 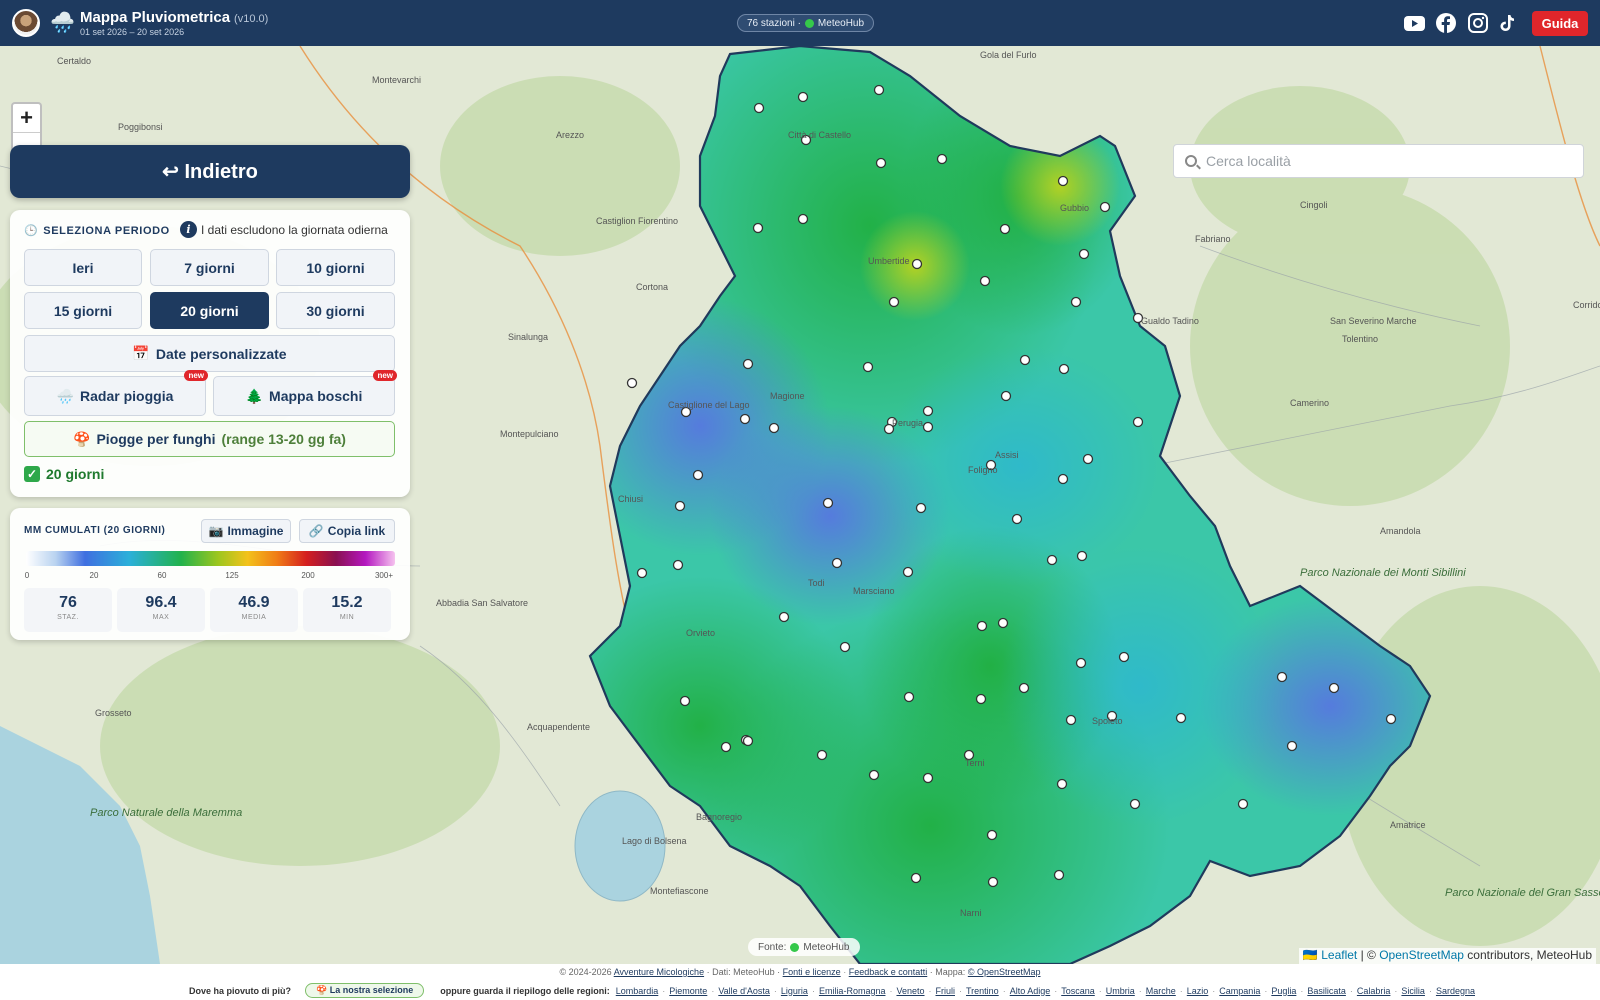 I want to click on facebook-icon, so click(x=1446, y=23).